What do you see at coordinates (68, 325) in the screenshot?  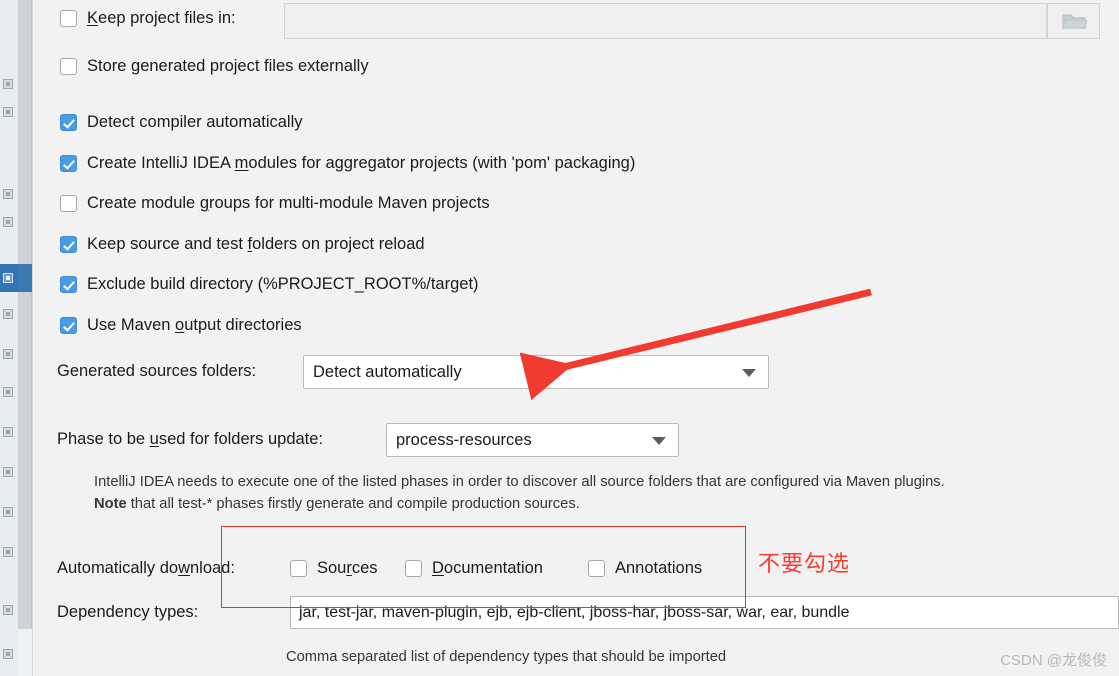 I see `use-maven-output-checkbox` at bounding box center [68, 325].